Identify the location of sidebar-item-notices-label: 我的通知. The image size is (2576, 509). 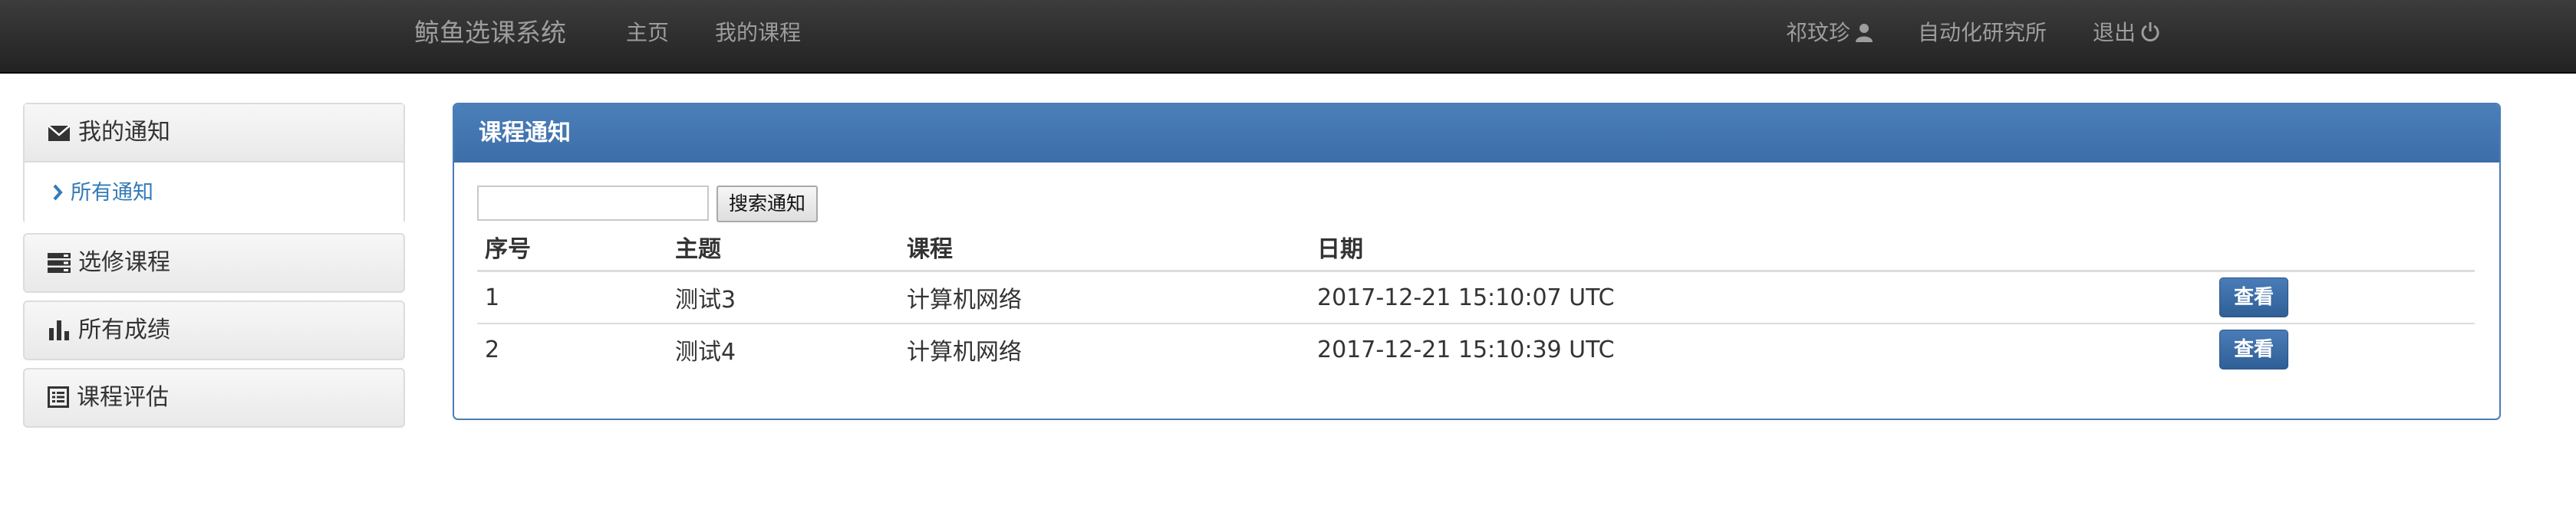
(124, 132).